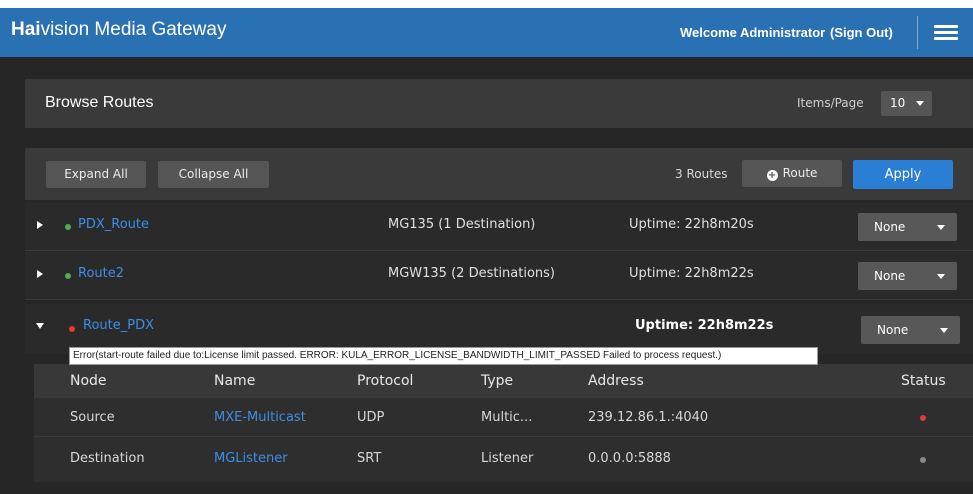 This screenshot has height=494, width=973. What do you see at coordinates (369, 458) in the screenshot?
I see `protocol-cell: SRT` at bounding box center [369, 458].